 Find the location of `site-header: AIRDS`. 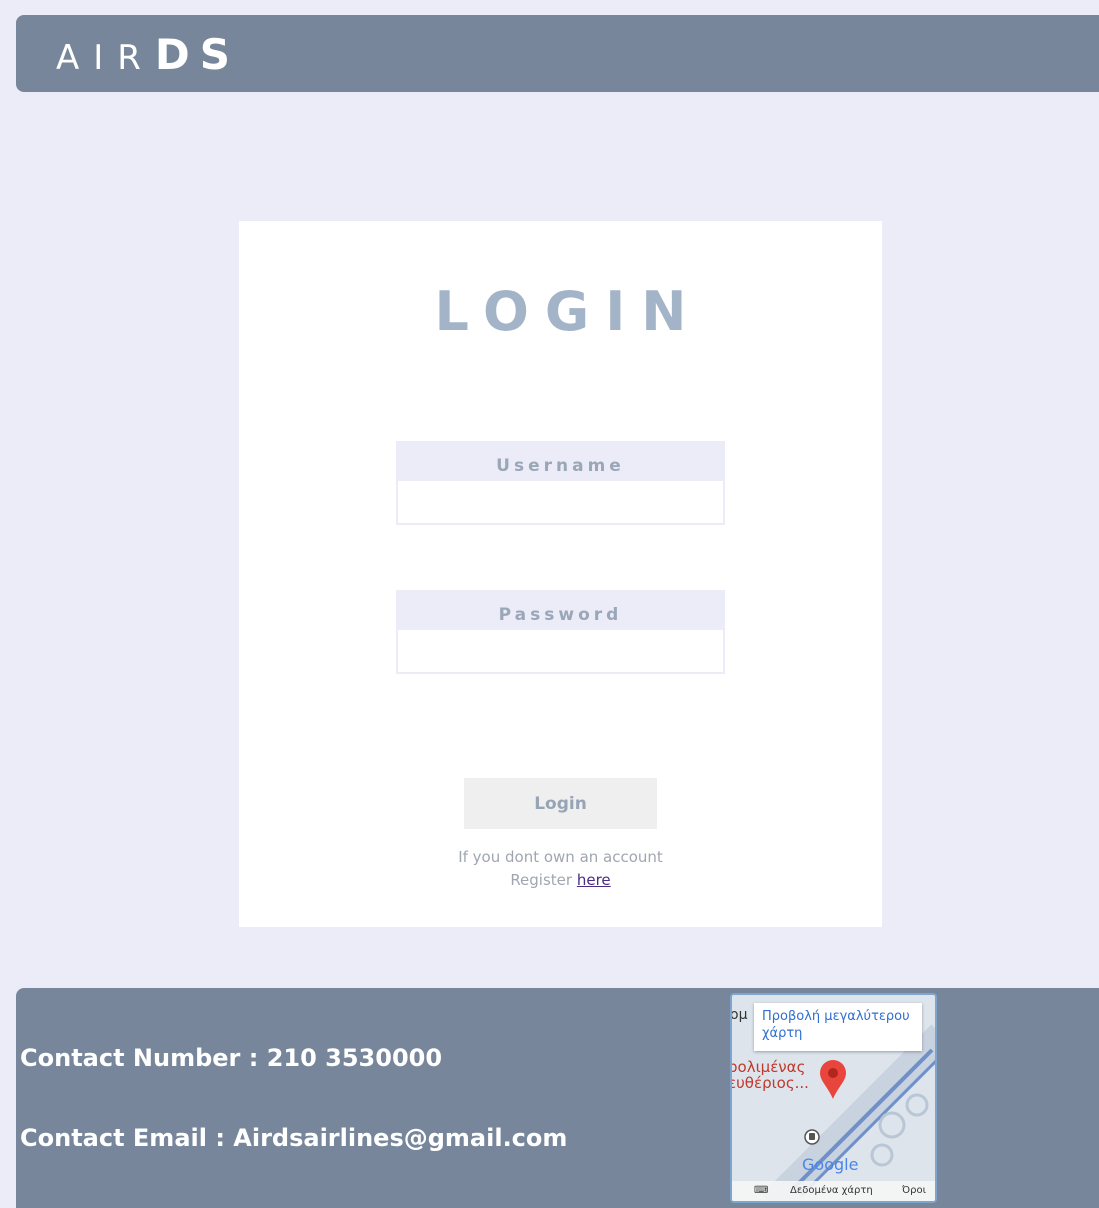

site-header: AIRDS is located at coordinates (557, 53).